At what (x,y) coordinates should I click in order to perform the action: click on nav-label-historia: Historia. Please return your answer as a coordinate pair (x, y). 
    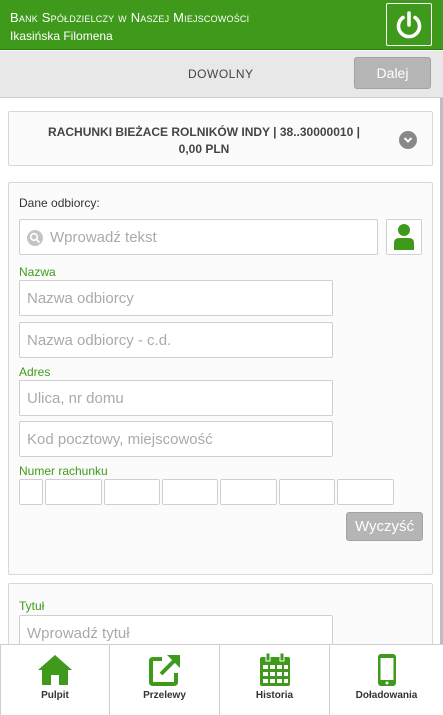
    Looking at the image, I should click on (274, 695).